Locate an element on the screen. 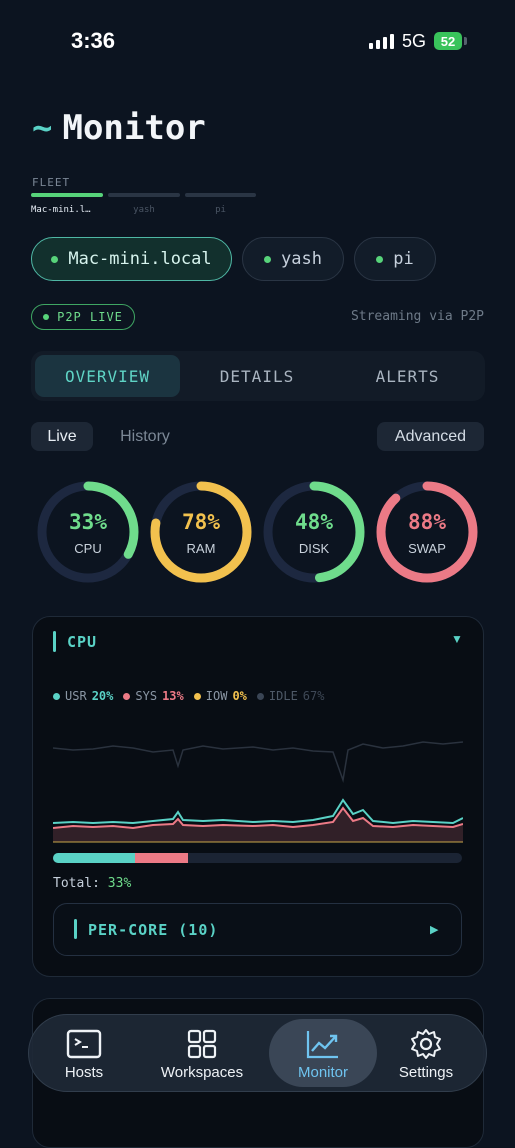  legend-key: IDLE is located at coordinates (283, 696).